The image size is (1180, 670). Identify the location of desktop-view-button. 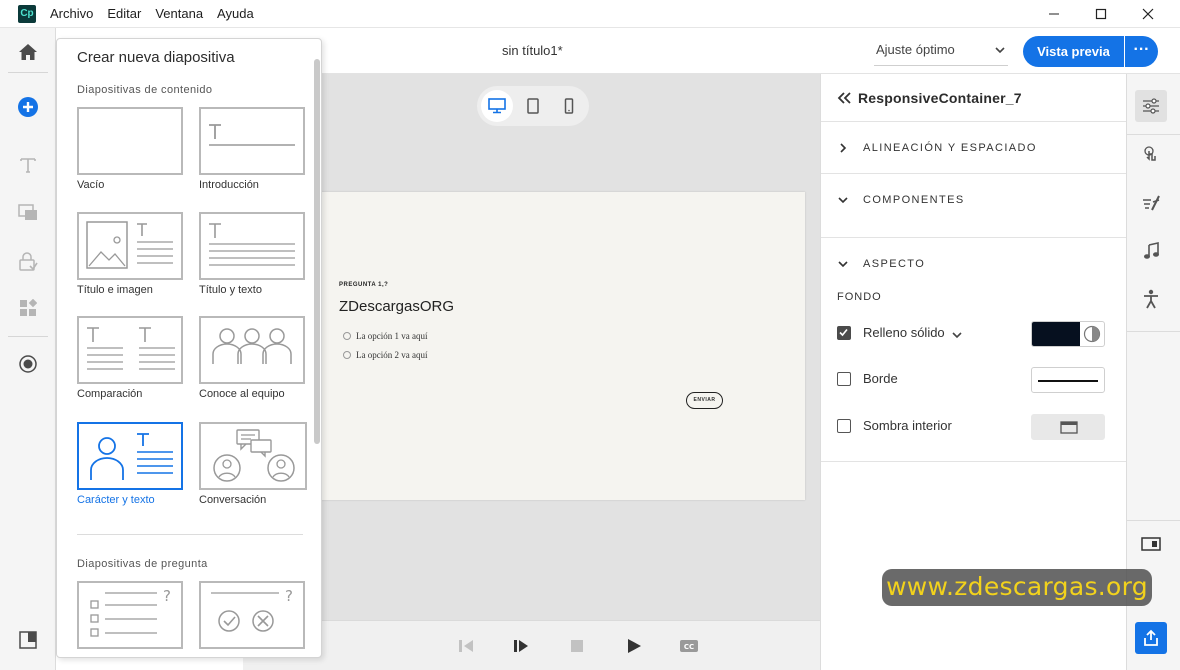
(497, 106).